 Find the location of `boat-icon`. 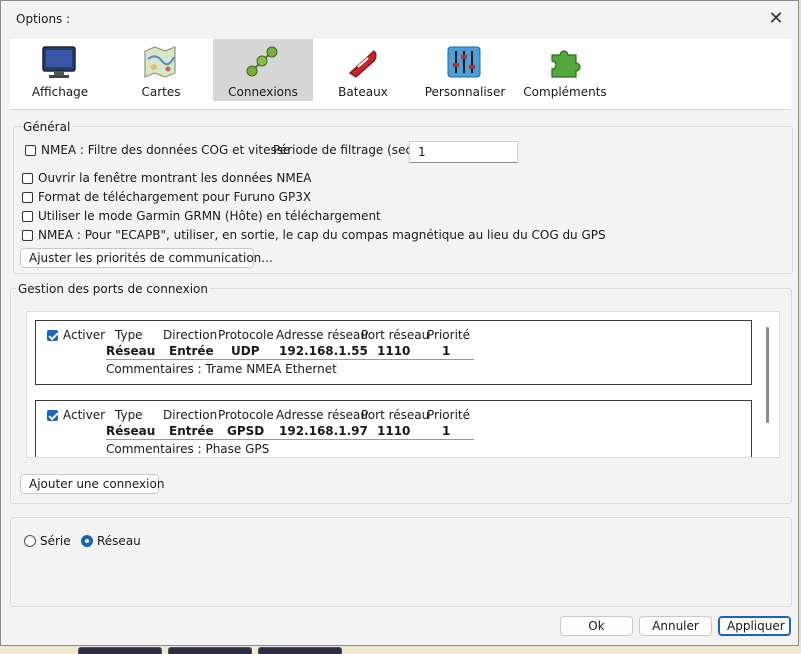

boat-icon is located at coordinates (363, 64).